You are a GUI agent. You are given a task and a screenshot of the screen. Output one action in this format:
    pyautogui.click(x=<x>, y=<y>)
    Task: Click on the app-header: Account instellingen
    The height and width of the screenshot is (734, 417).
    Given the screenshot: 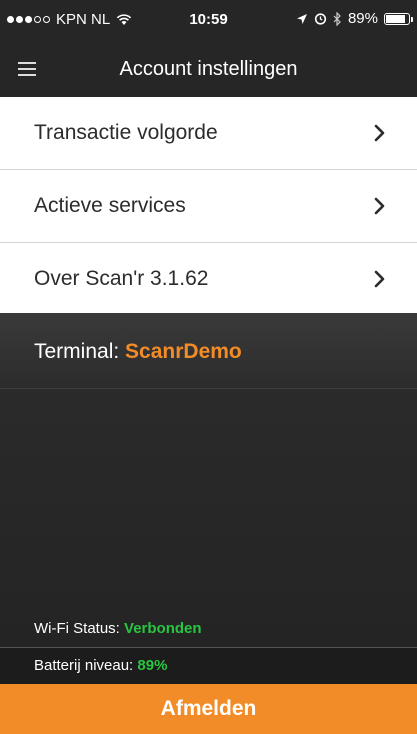 What is the action you would take?
    pyautogui.click(x=208, y=68)
    